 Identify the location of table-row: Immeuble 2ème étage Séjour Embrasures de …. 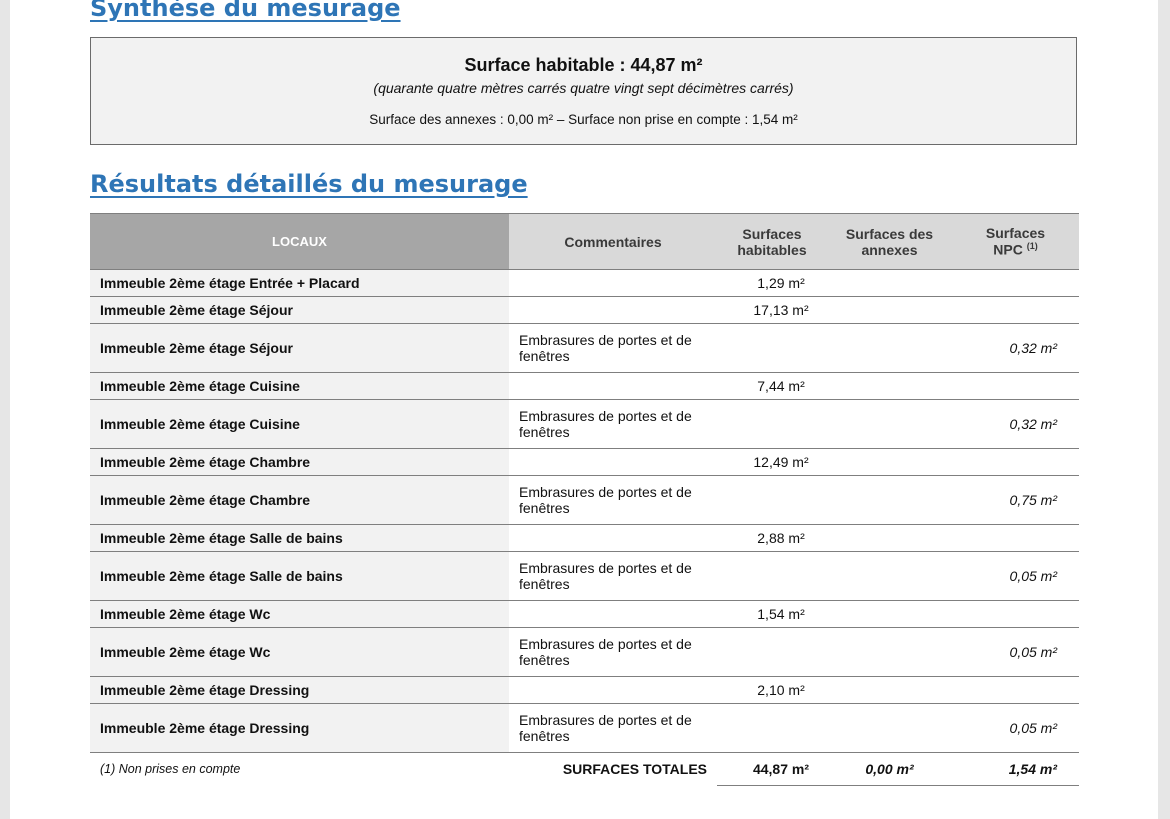
(584, 348).